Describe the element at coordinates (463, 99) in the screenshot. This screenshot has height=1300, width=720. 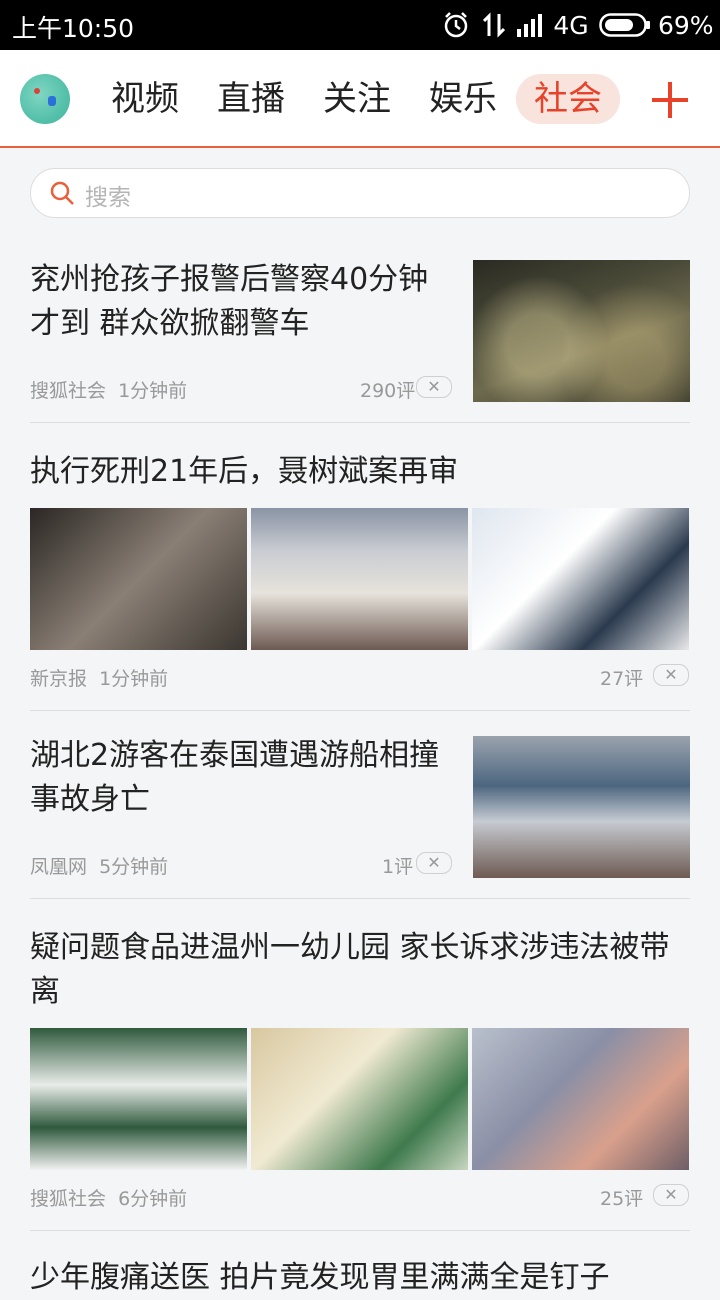
I see `tab-entertainment: 娱乐` at that location.